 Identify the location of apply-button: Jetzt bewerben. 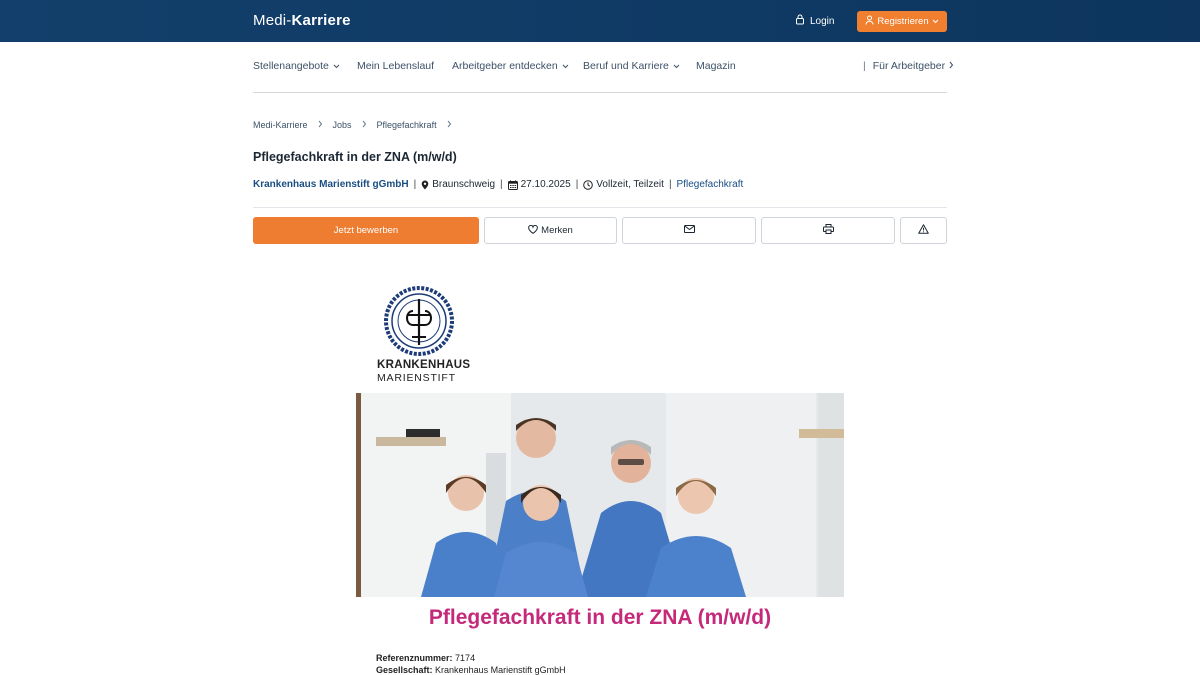
(366, 230).